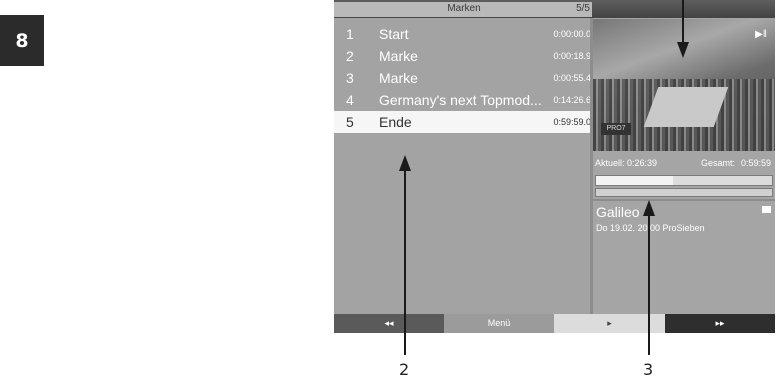  Describe the element at coordinates (684, 164) in the screenshot. I see `time-row: Aktuell: 0:26:39 Gesamt: 0:59:59` at that location.